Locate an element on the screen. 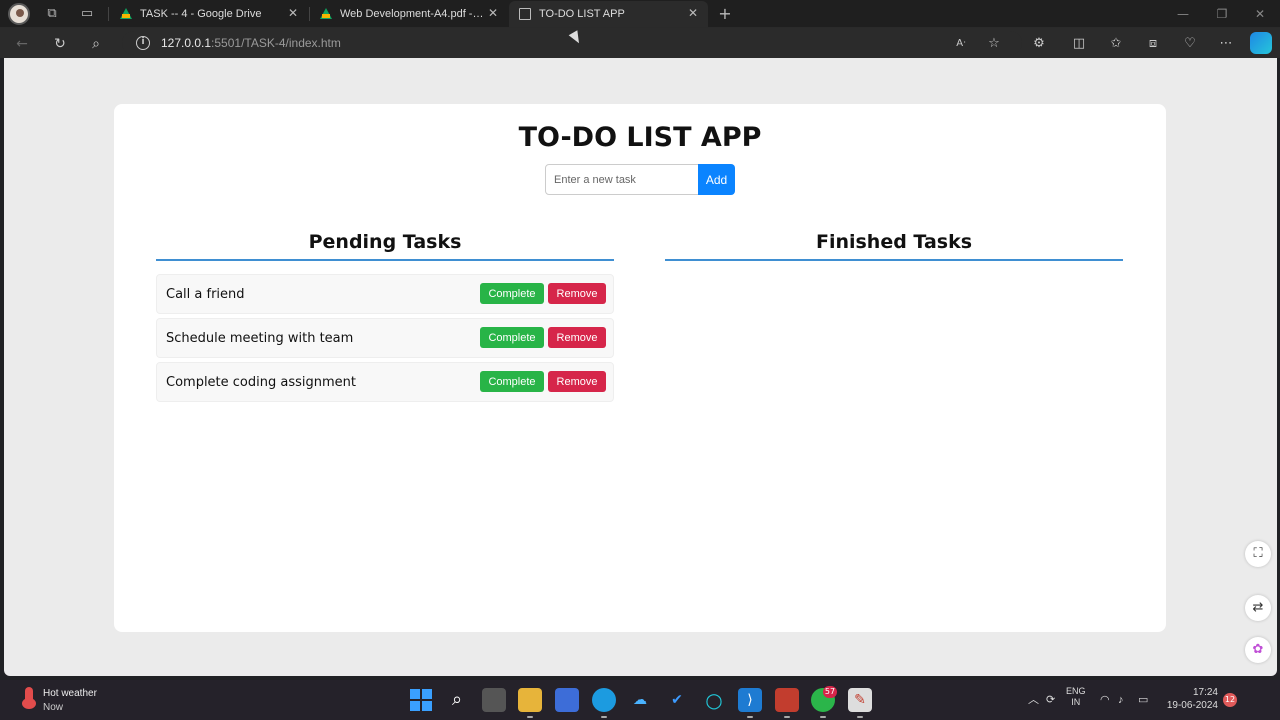 The width and height of the screenshot is (1280, 720). wifi-icon: ◠ is located at coordinates (1105, 700).